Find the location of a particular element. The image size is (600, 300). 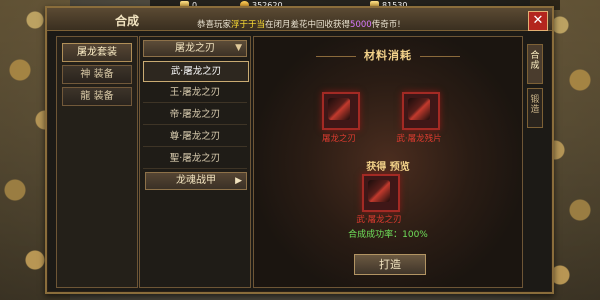

window-title: 合成 is located at coordinates (127, 21).